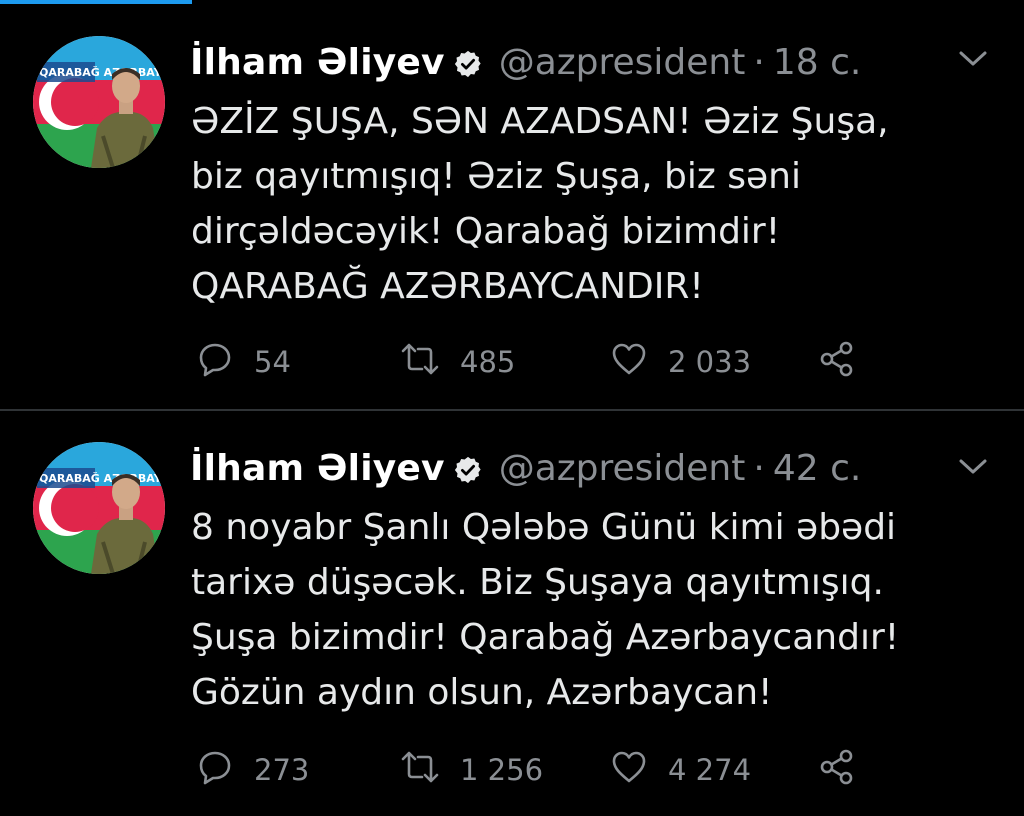  Describe the element at coordinates (540, 362) in the screenshot. I see `tweet-actions: 54 485 2 033` at that location.